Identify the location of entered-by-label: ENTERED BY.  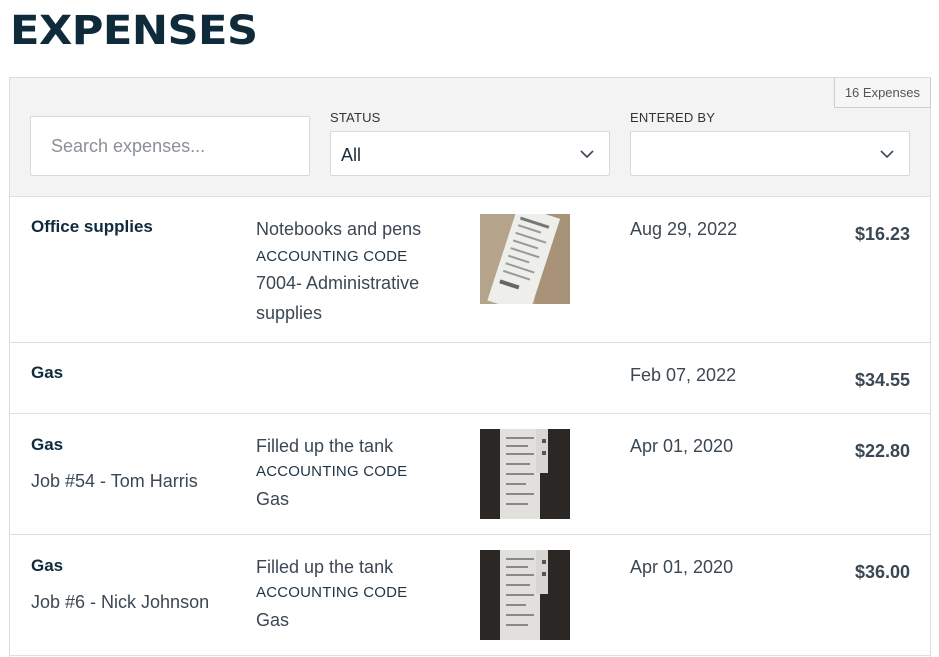
(673, 117).